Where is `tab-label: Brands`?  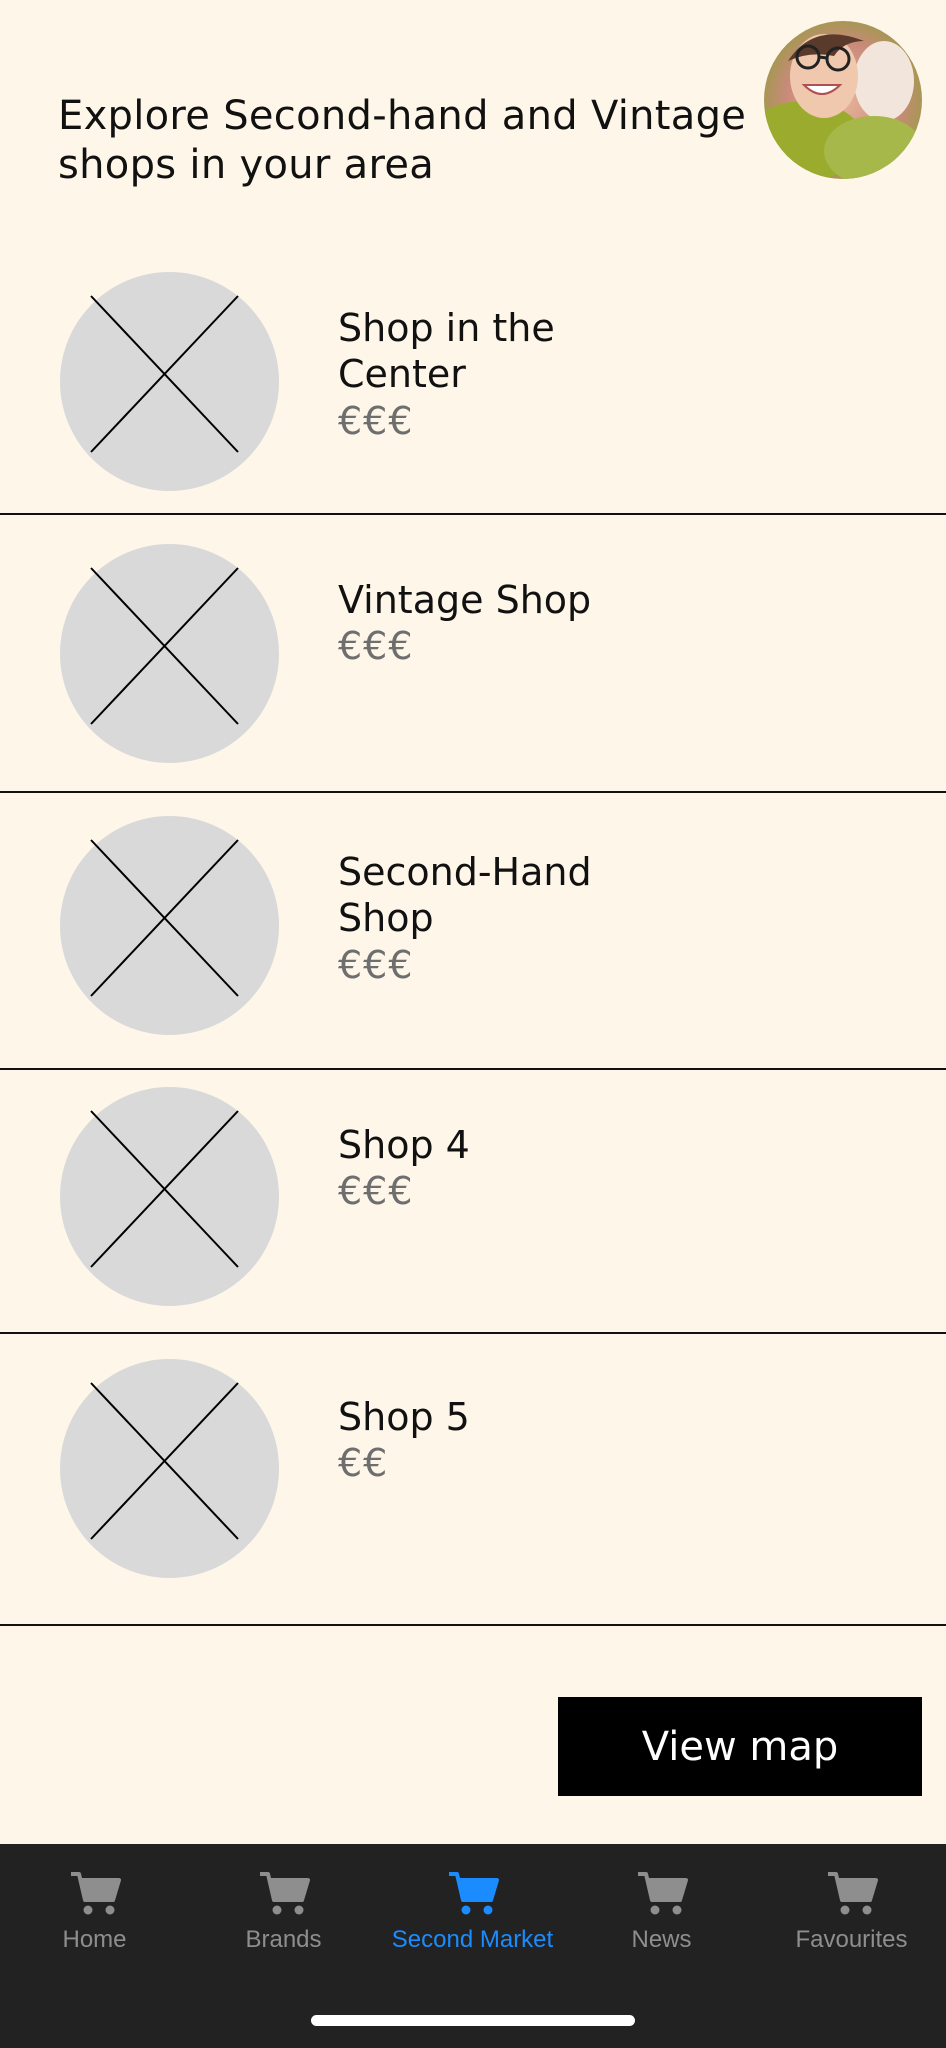
tab-label: Brands is located at coordinates (283, 1939).